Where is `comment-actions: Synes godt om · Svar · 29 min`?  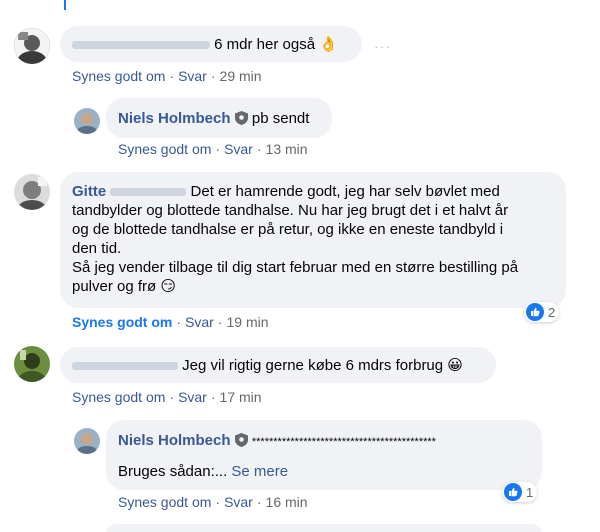 comment-actions: Synes godt om · Svar · 29 min is located at coordinates (167, 76).